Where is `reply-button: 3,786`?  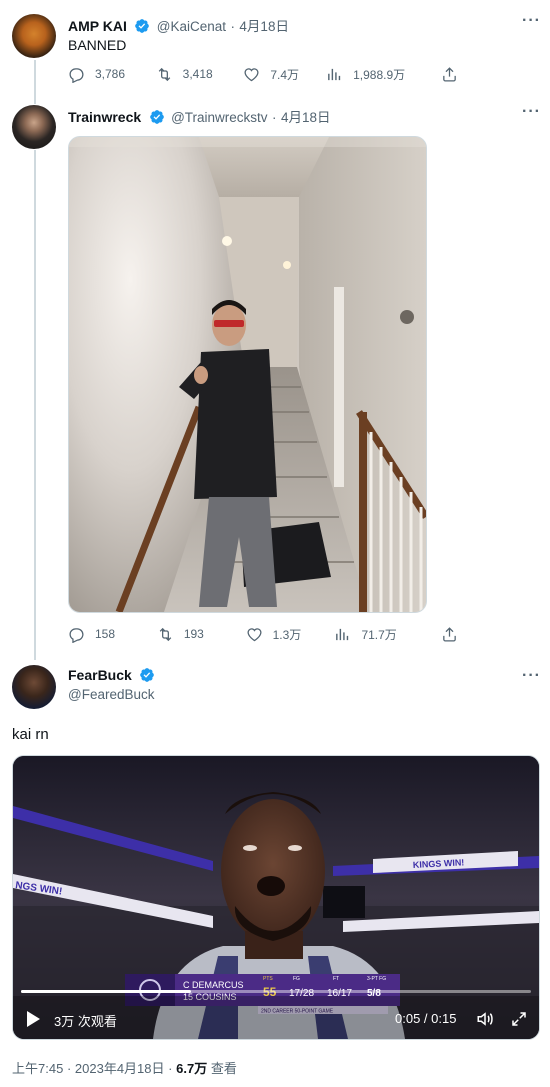 reply-button: 3,786 is located at coordinates (112, 74).